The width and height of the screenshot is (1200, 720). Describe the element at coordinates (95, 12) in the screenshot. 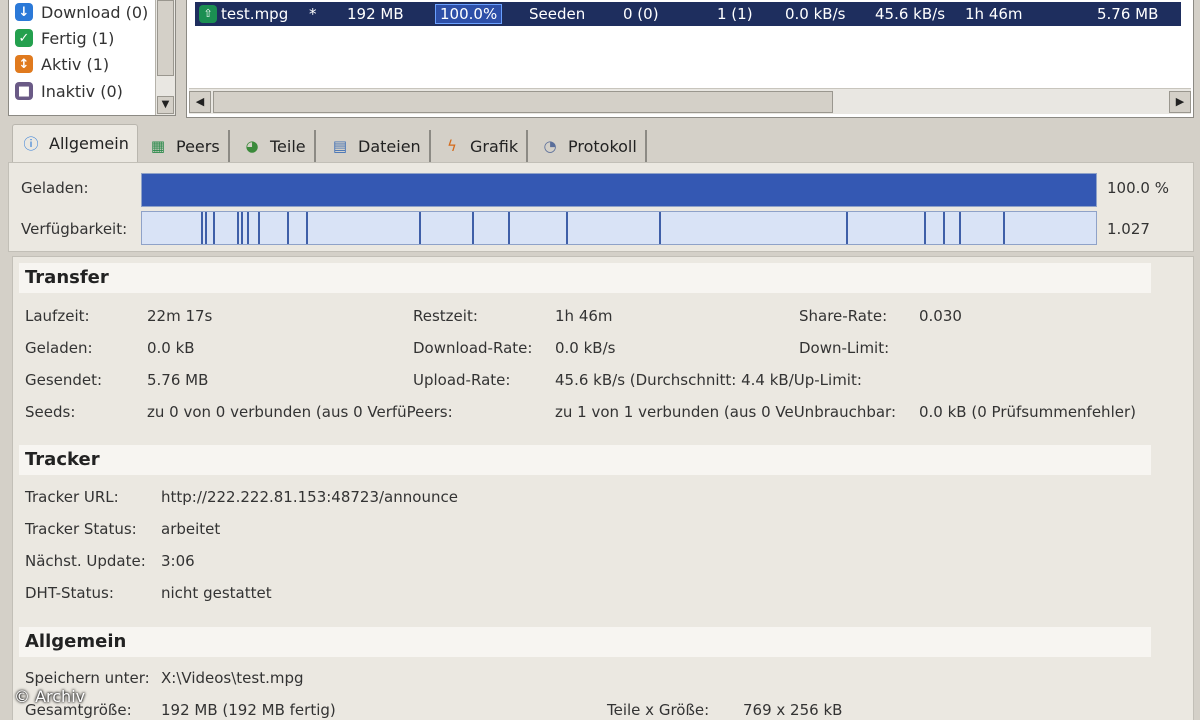

I see `category-label: Download (0)` at that location.